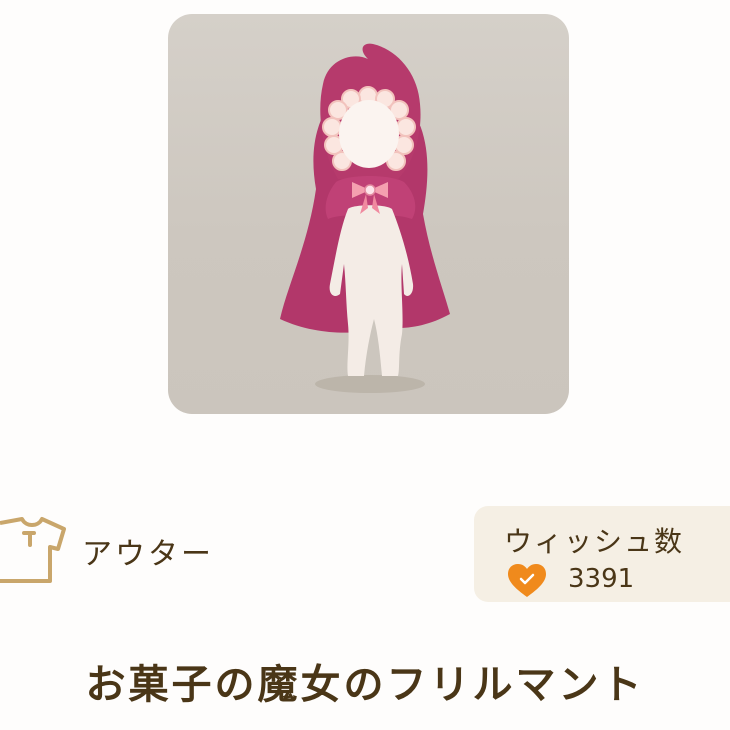 This screenshot has height=730, width=730. What do you see at coordinates (365, 685) in the screenshot?
I see `item-name: お菓子の魔女のフリルマント` at bounding box center [365, 685].